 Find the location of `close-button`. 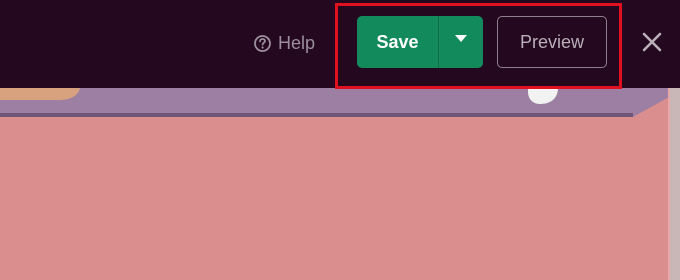

close-button is located at coordinates (652, 42).